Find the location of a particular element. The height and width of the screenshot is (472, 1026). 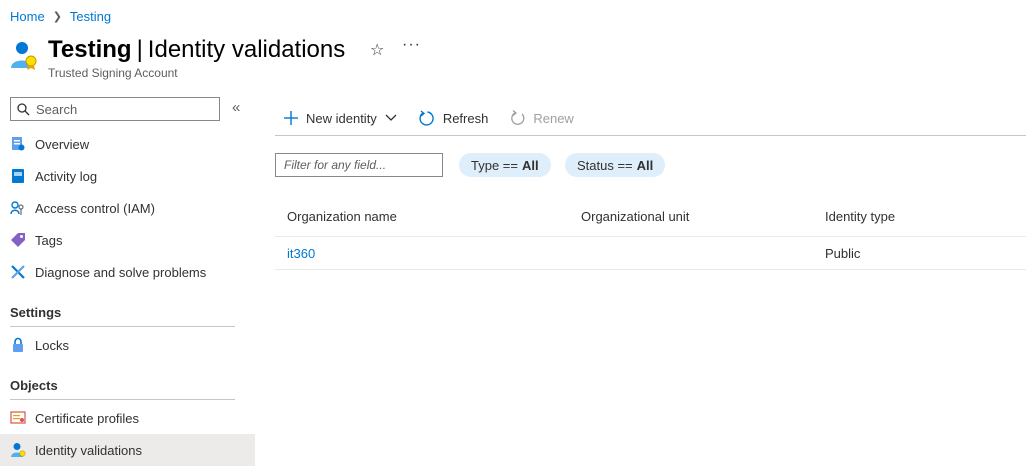

activity-log-icon is located at coordinates (18, 176).